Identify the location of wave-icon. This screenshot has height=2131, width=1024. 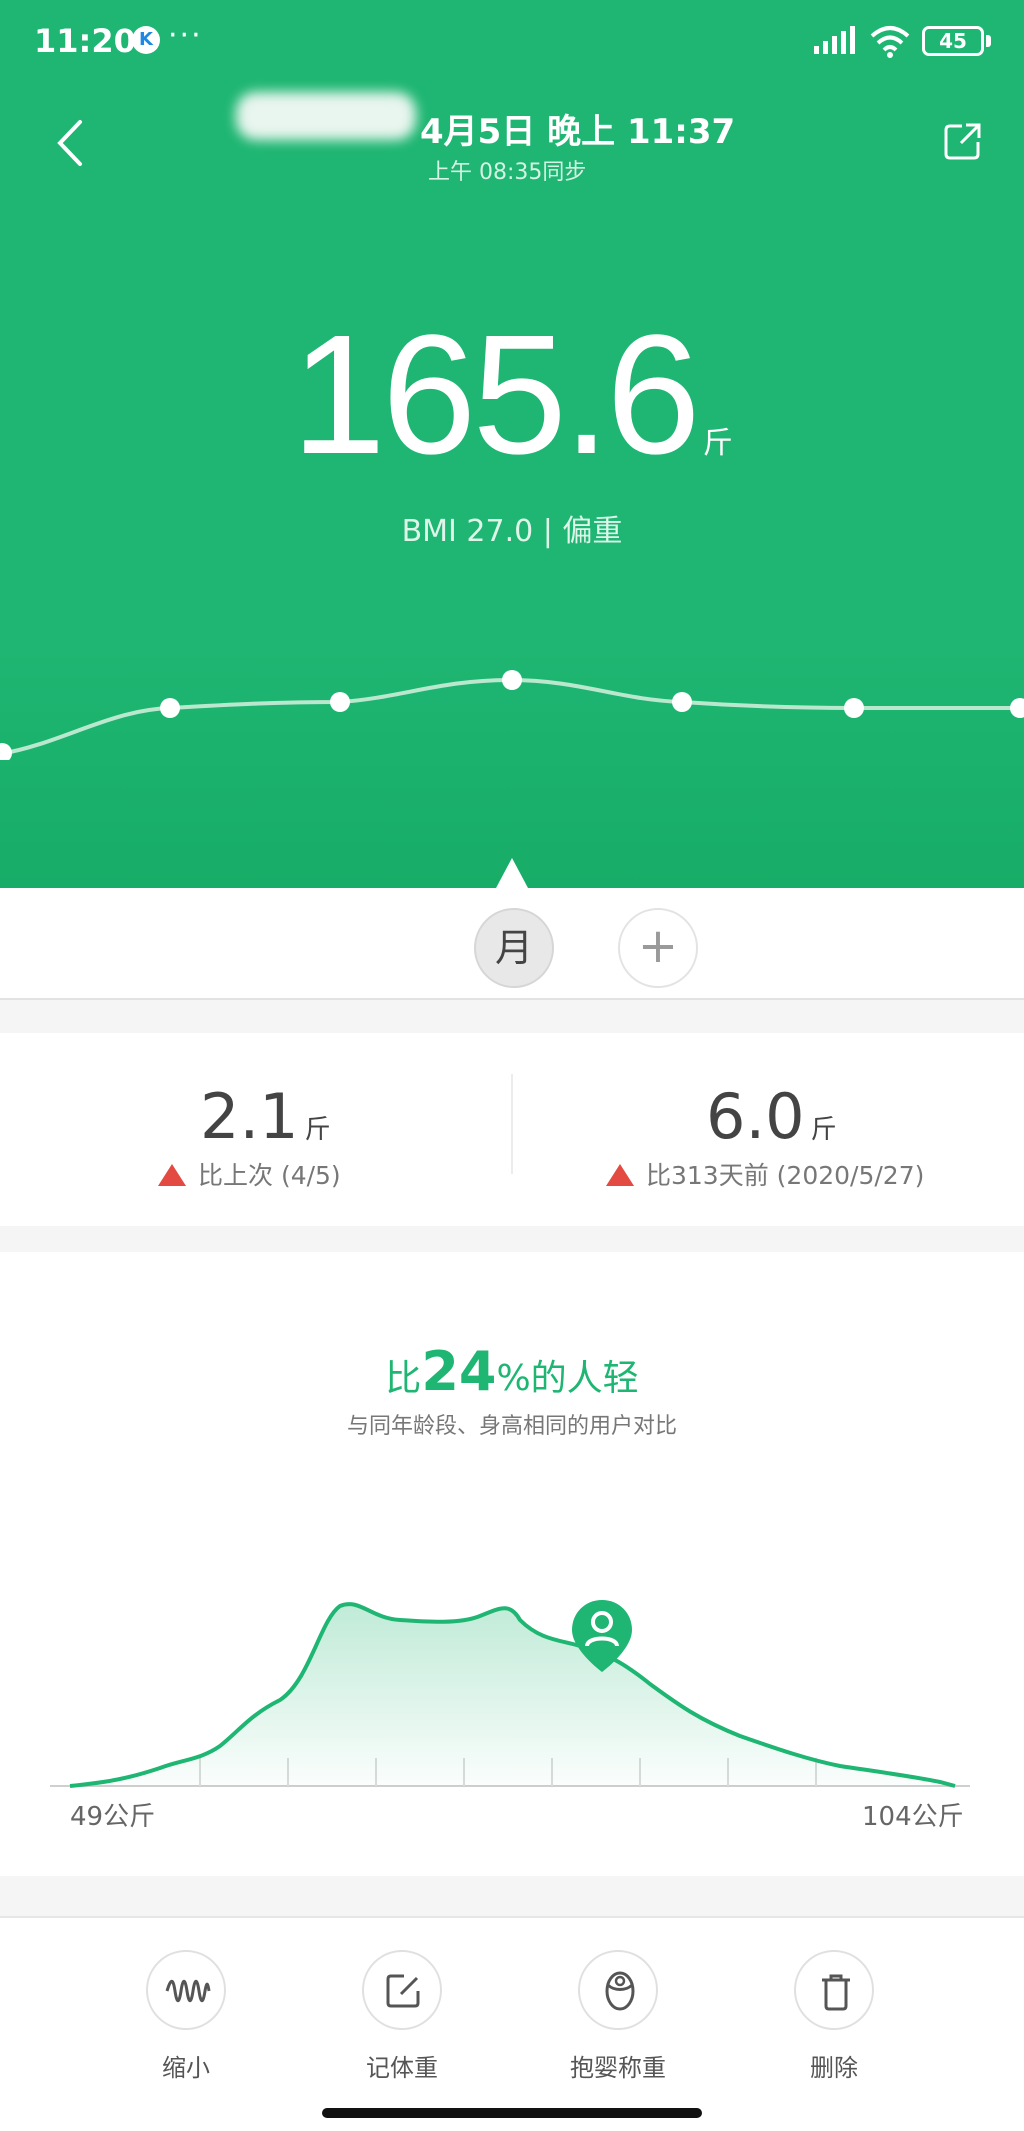
(188, 1991).